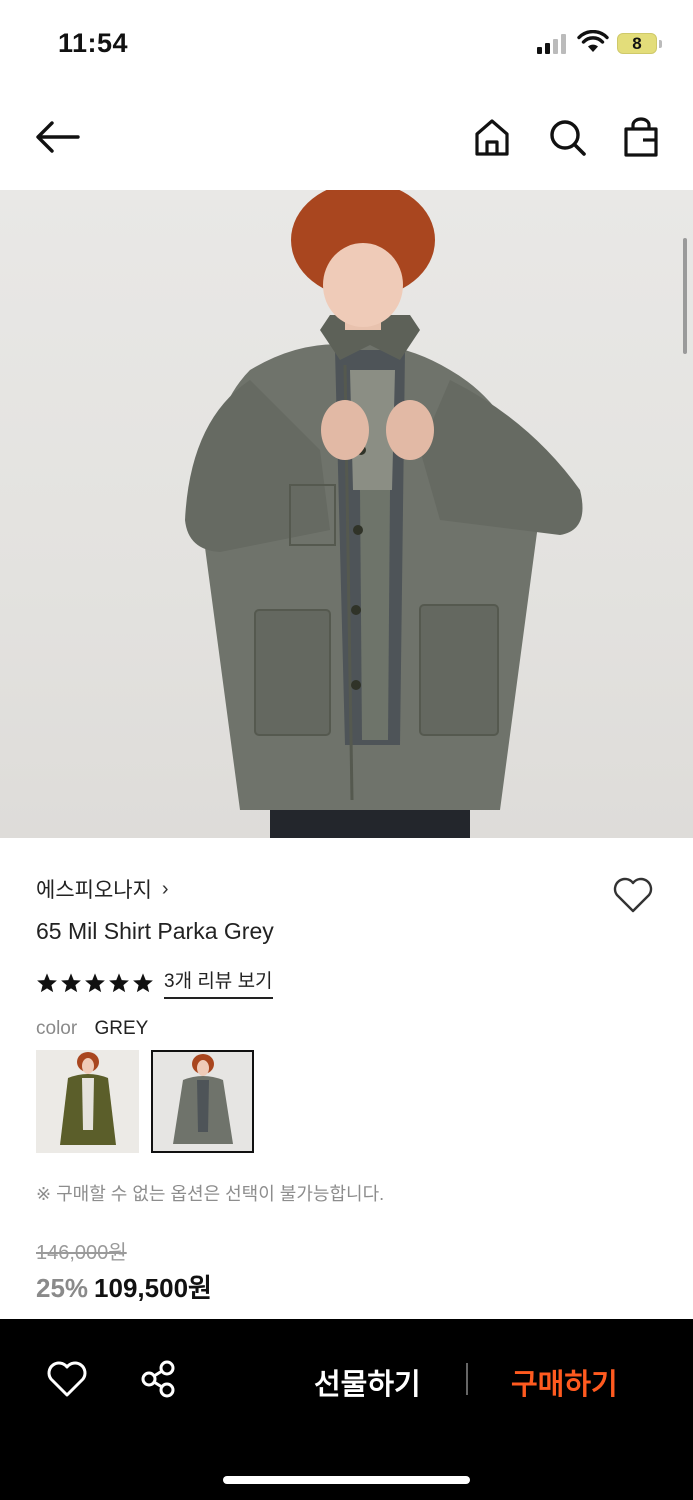 The height and width of the screenshot is (1500, 693). What do you see at coordinates (367, 1382) in the screenshot?
I see `gift-button: 선물하기` at bounding box center [367, 1382].